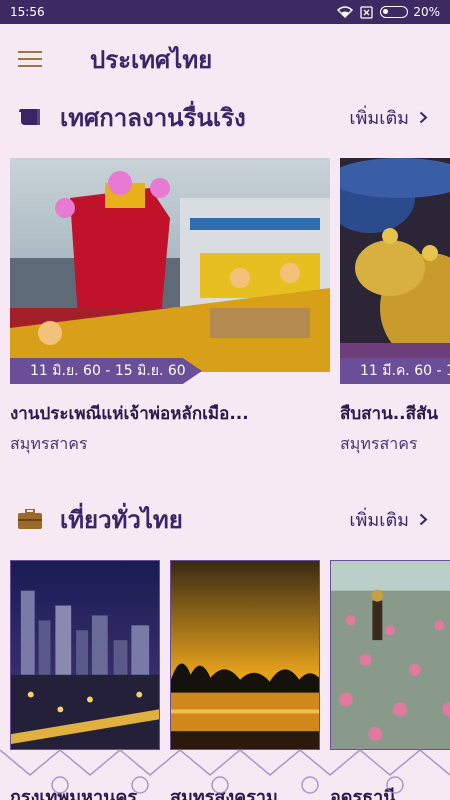 The width and height of the screenshot is (450, 800). What do you see at coordinates (106, 371) in the screenshot?
I see `festival-date: 11 มิ.ย. 60 - 15 มิ.ย. 60` at bounding box center [106, 371].